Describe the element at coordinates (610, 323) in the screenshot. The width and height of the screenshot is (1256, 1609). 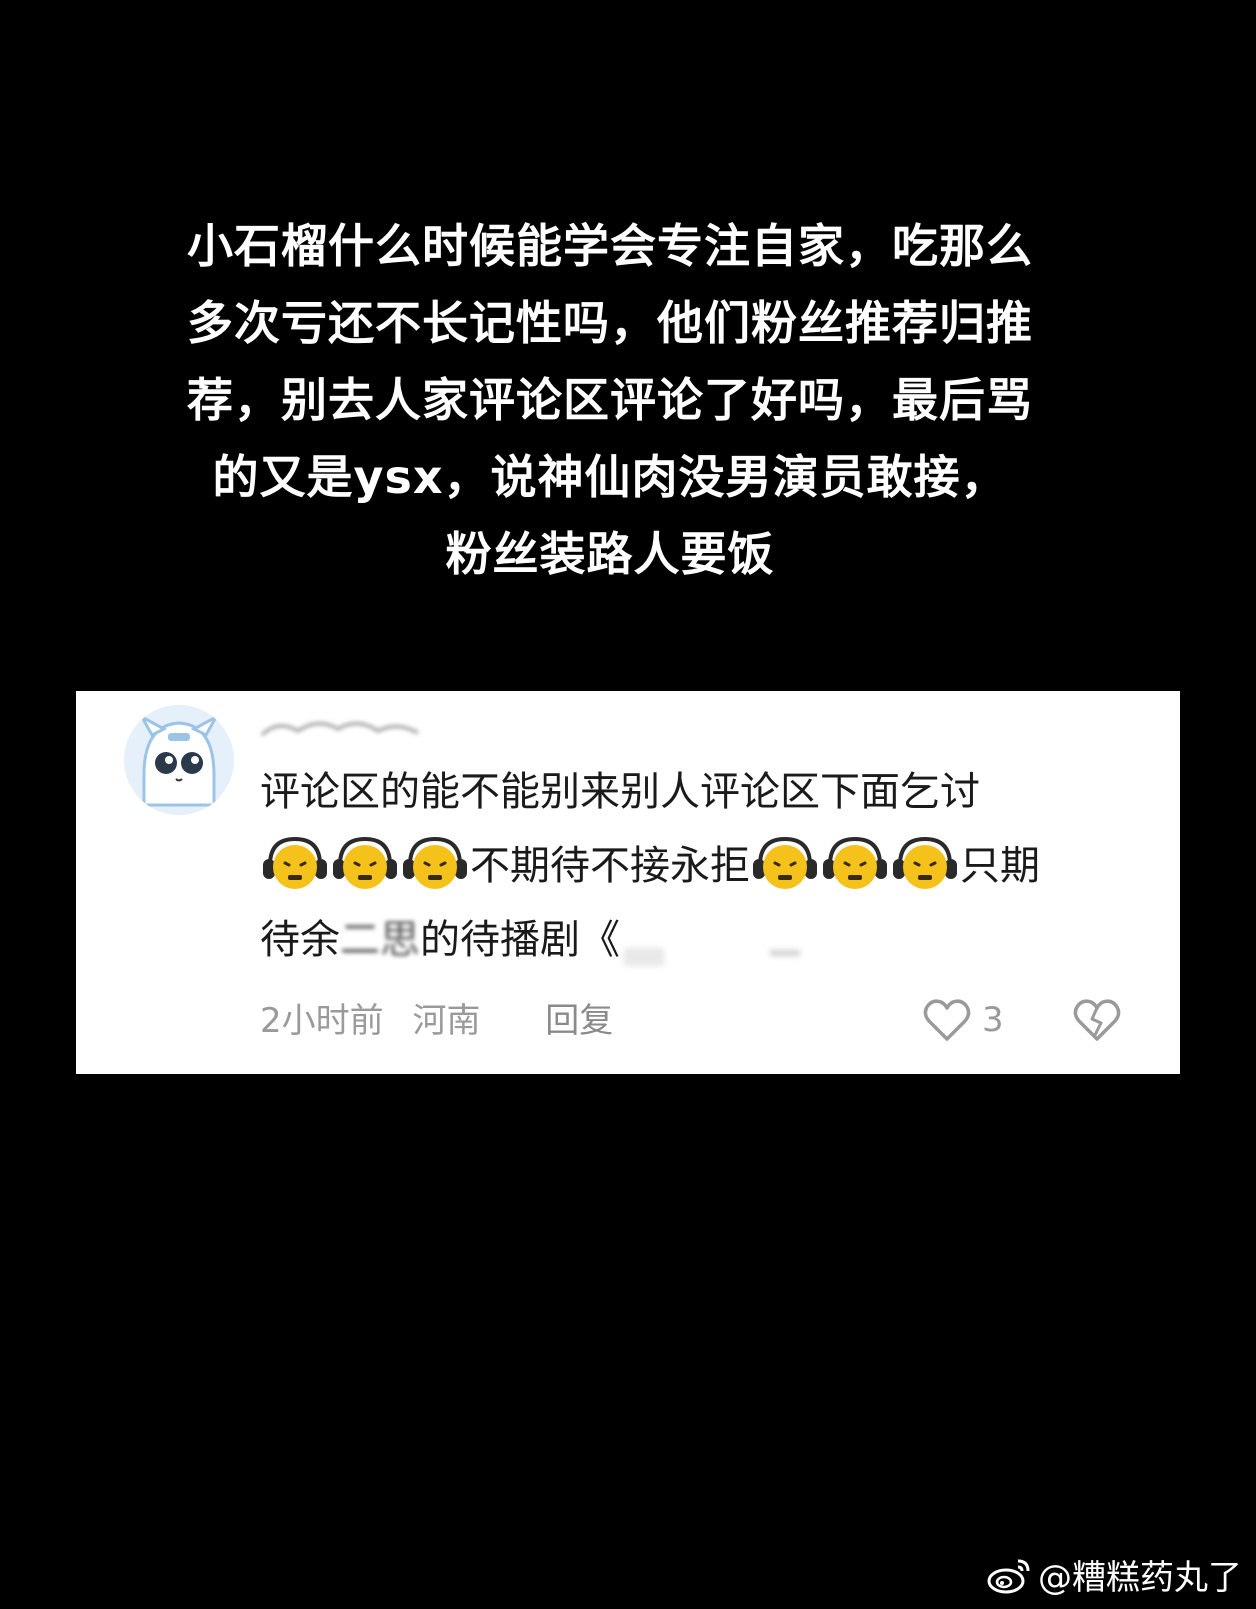
I see `headline-line: 多次亏还不长记性吗，他们粉丝推荐归推` at that location.